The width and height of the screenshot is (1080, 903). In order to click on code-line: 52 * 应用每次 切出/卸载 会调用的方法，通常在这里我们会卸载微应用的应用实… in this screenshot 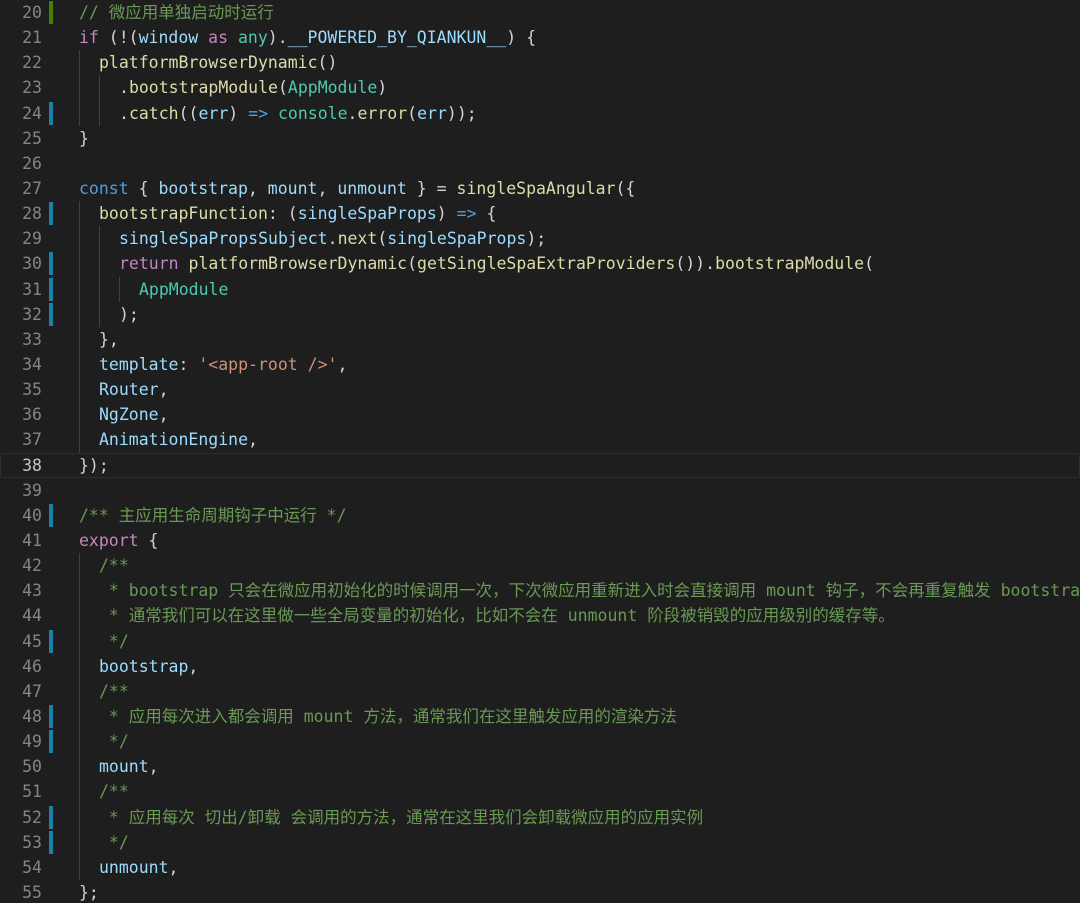, I will do `click(540, 817)`.